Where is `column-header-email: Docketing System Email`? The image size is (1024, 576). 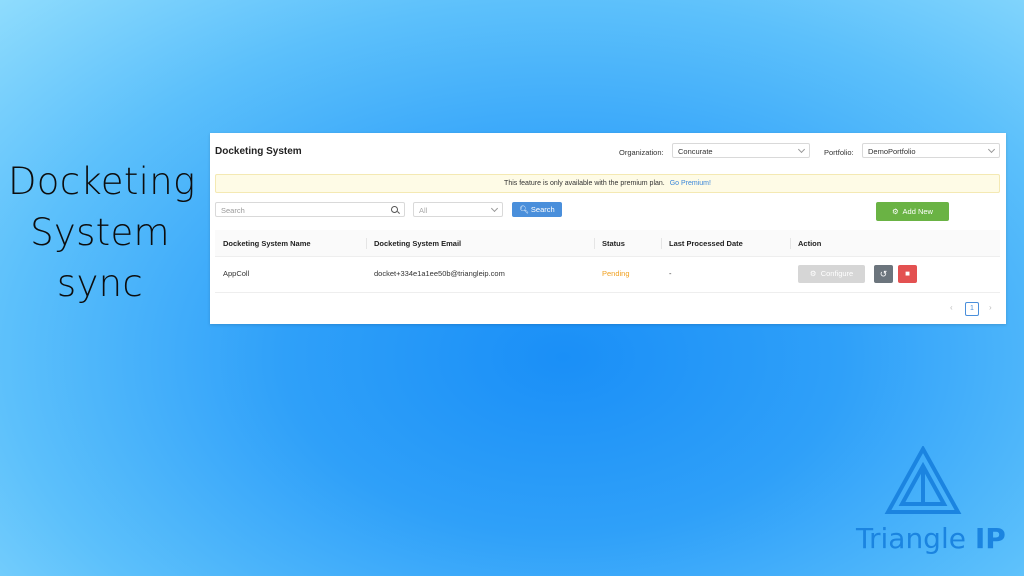
column-header-email: Docketing System Email is located at coordinates (417, 243).